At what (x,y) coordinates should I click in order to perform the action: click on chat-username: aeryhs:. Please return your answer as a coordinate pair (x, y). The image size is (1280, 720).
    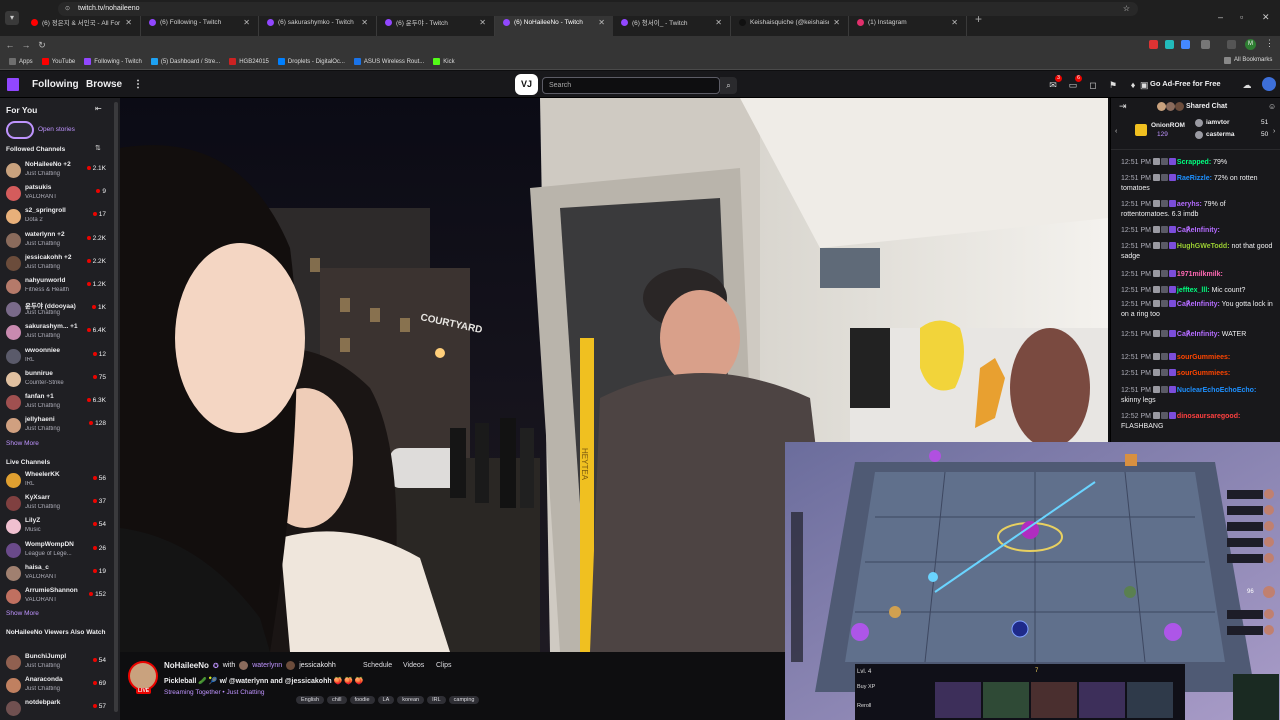
    Looking at the image, I should click on (1189, 204).